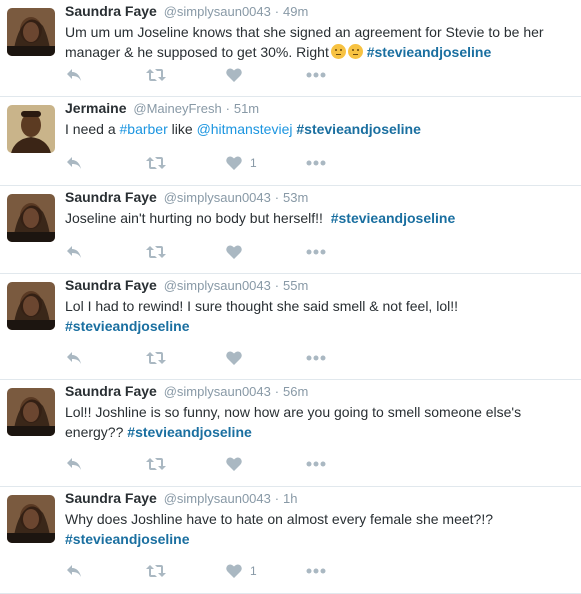 This screenshot has height=594, width=581. I want to click on timestamp: 1h, so click(290, 498).